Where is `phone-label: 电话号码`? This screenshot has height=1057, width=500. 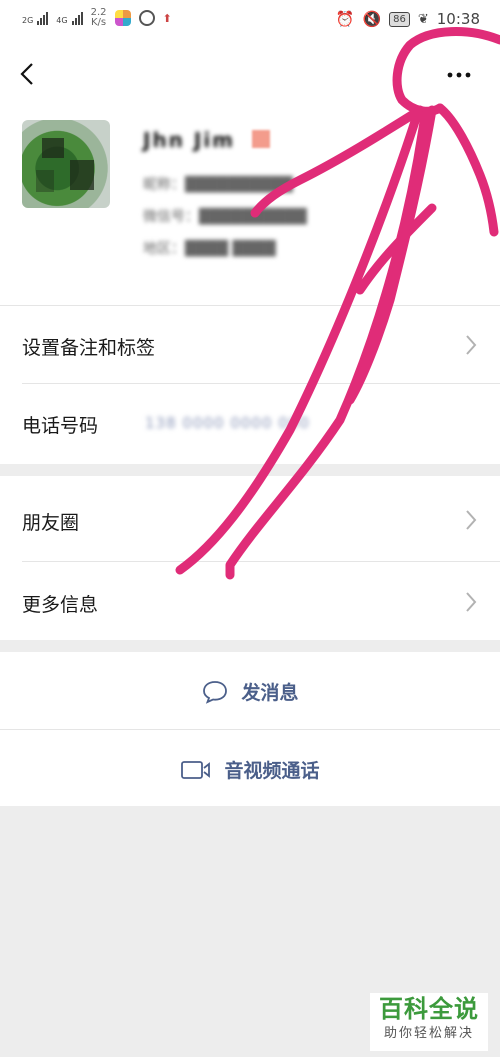 phone-label: 电话号码 is located at coordinates (60, 426).